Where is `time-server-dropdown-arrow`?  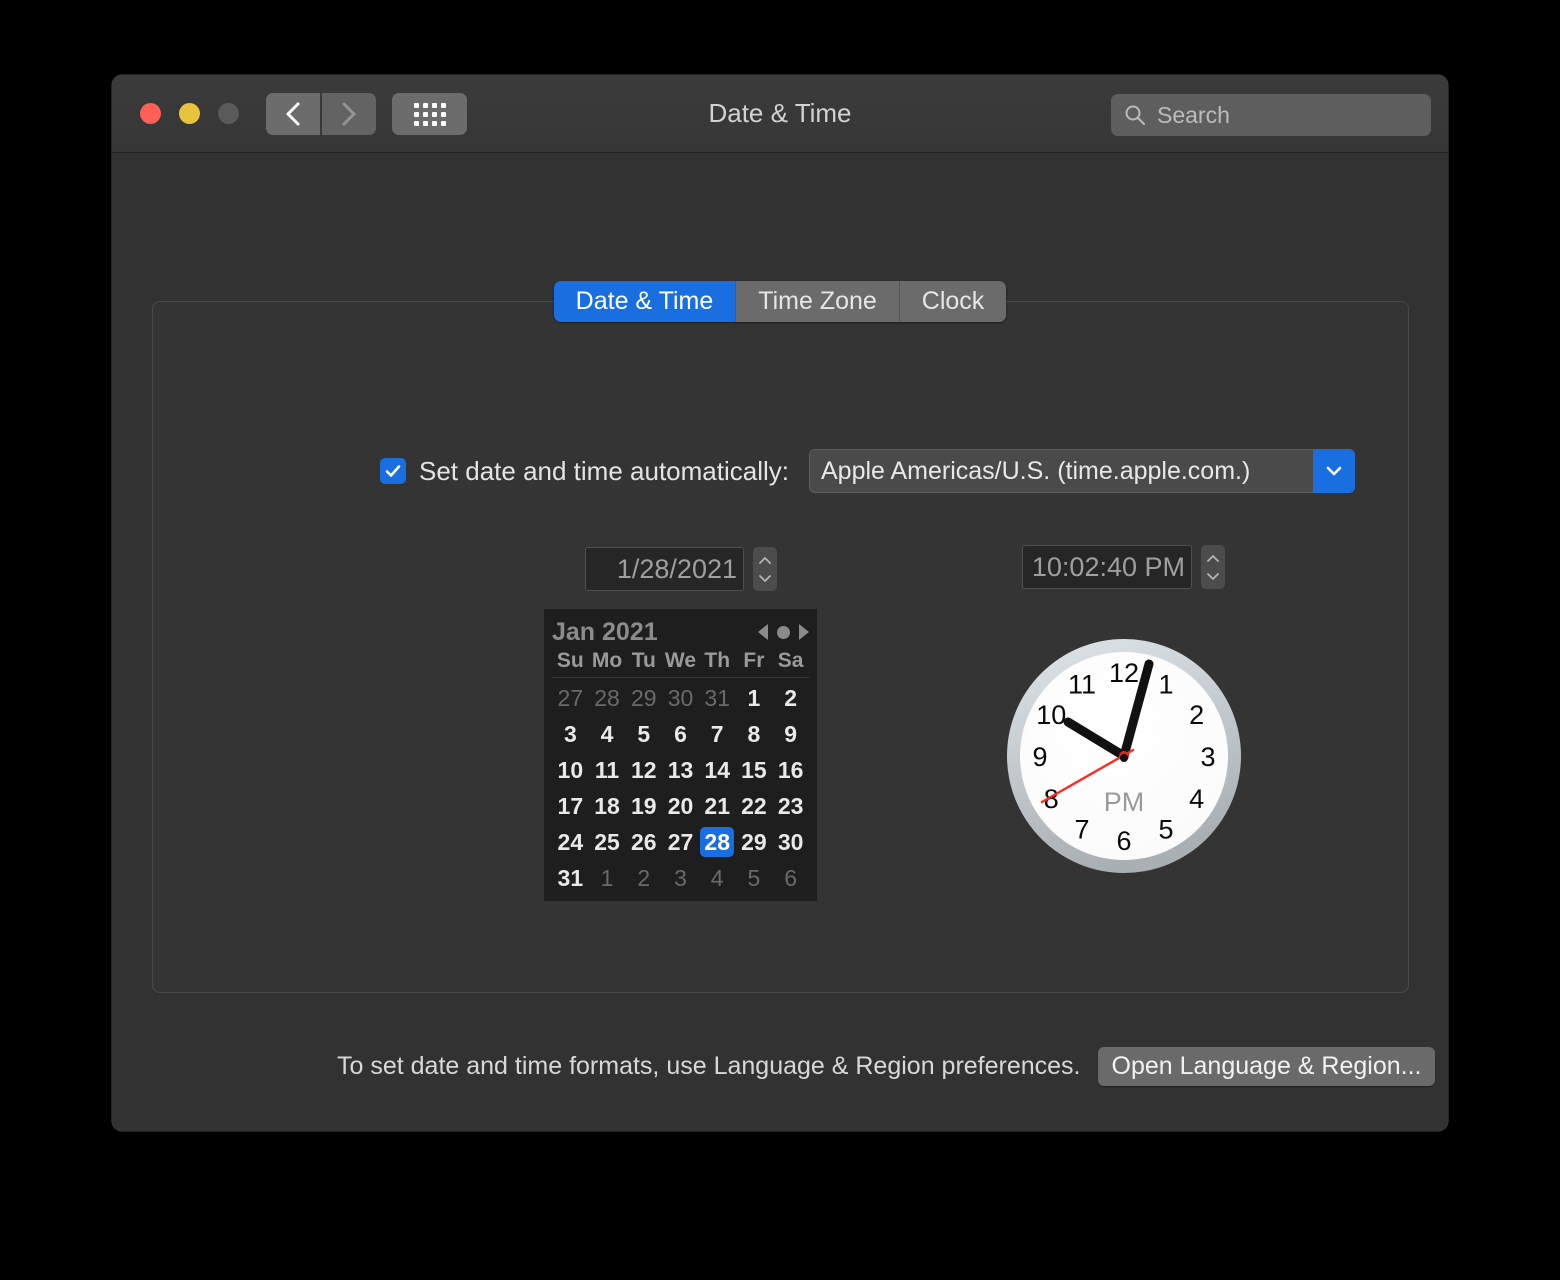
time-server-dropdown-arrow is located at coordinates (1333, 471).